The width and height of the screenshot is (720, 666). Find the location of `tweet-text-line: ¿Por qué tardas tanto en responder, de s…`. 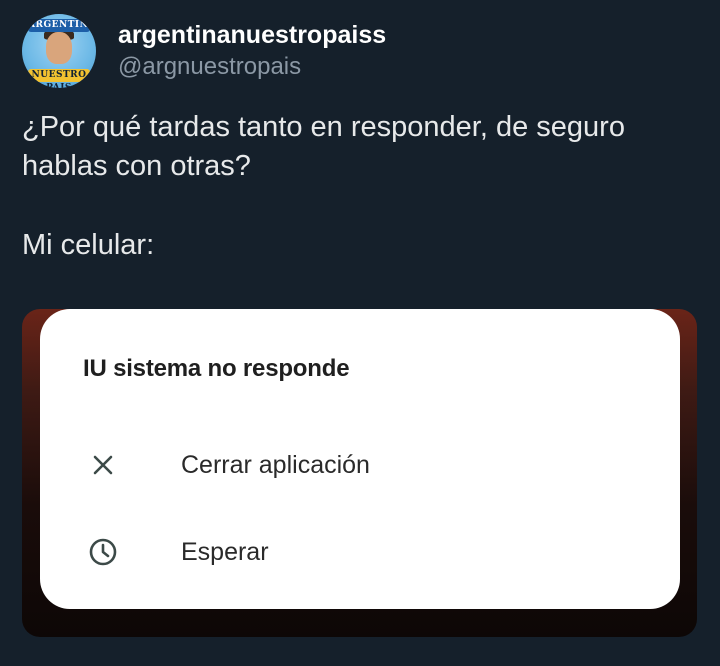

tweet-text-line: ¿Por qué tardas tanto en responder, de s… is located at coordinates (323, 146).